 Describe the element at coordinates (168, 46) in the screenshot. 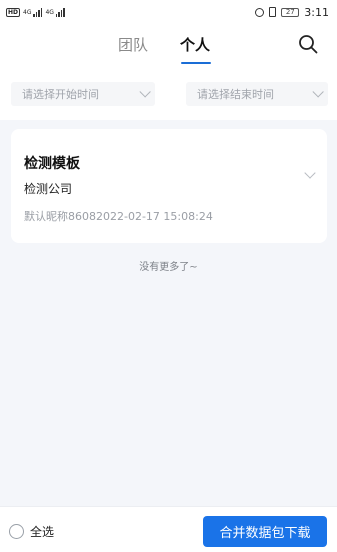

I see `top-navigation: 团队 个人` at that location.